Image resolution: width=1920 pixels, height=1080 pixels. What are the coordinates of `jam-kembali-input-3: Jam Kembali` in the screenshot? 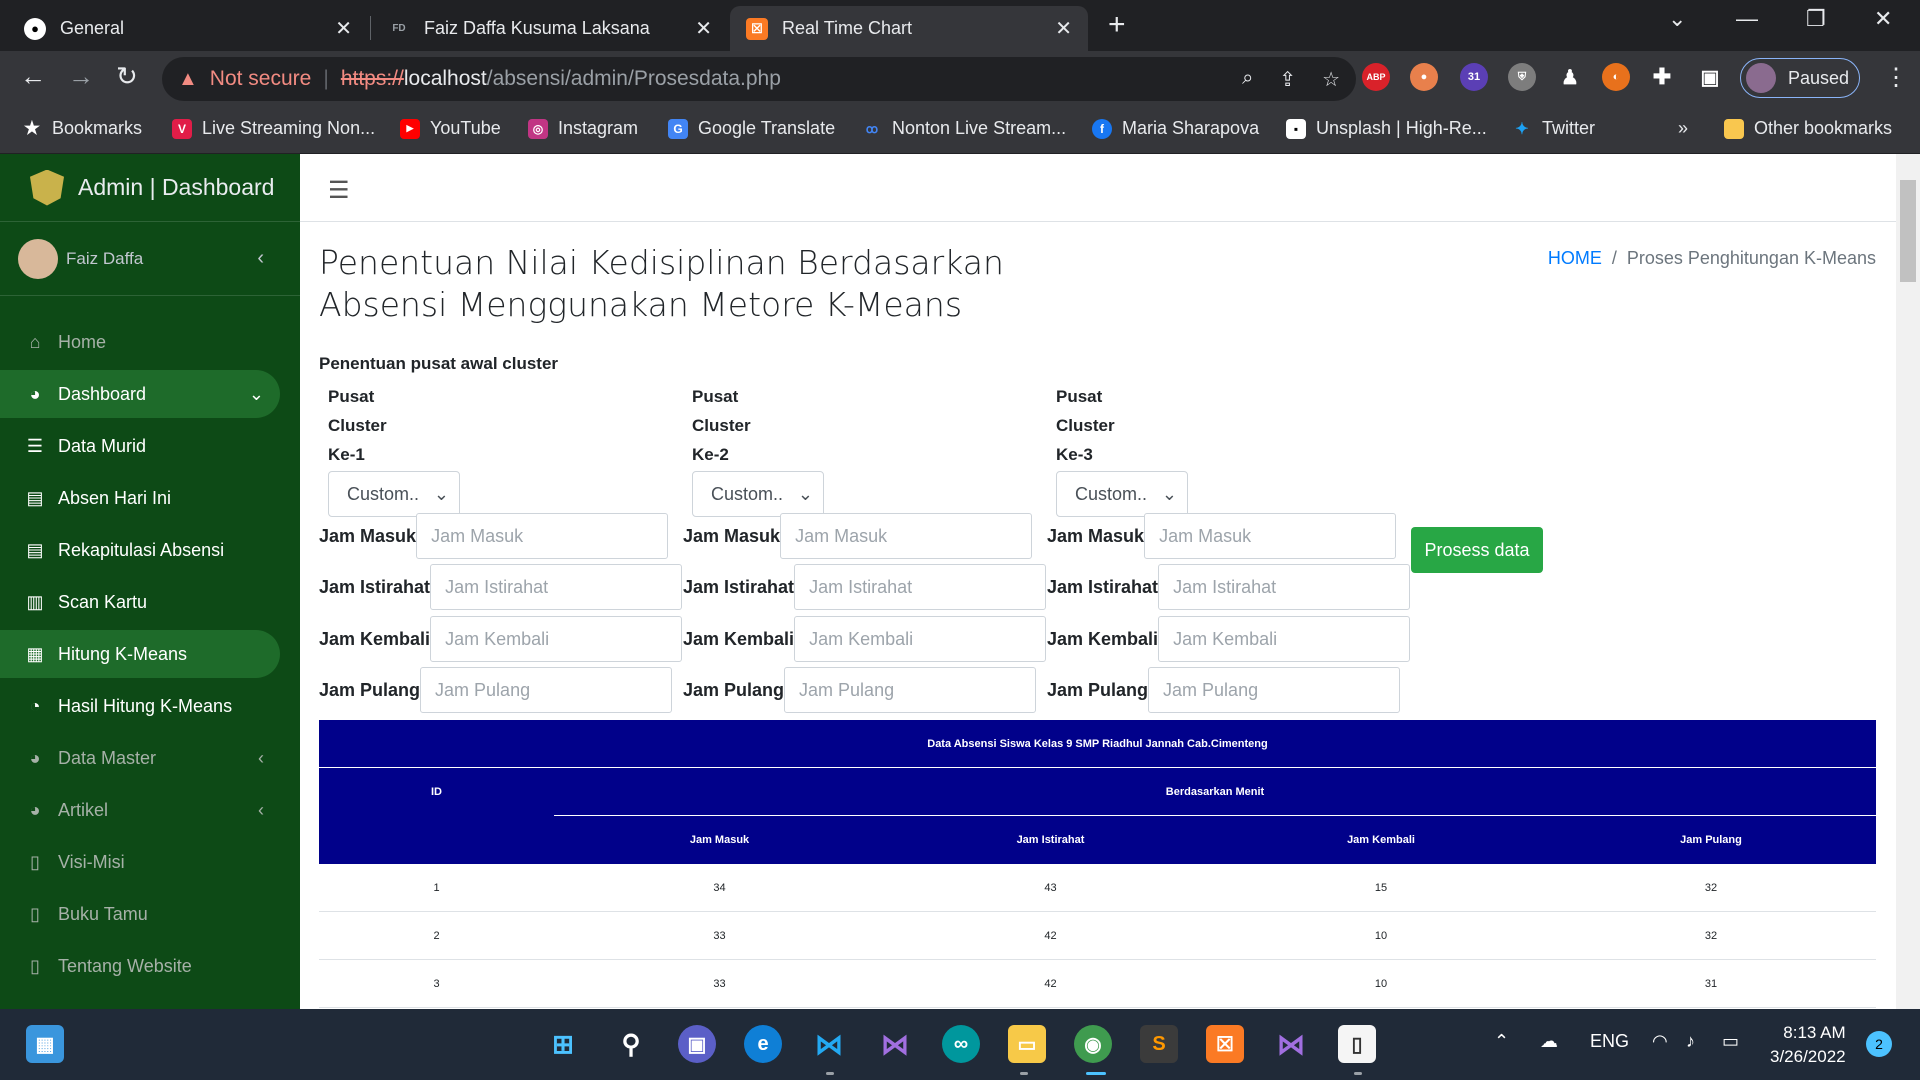 It's located at (1284, 639).